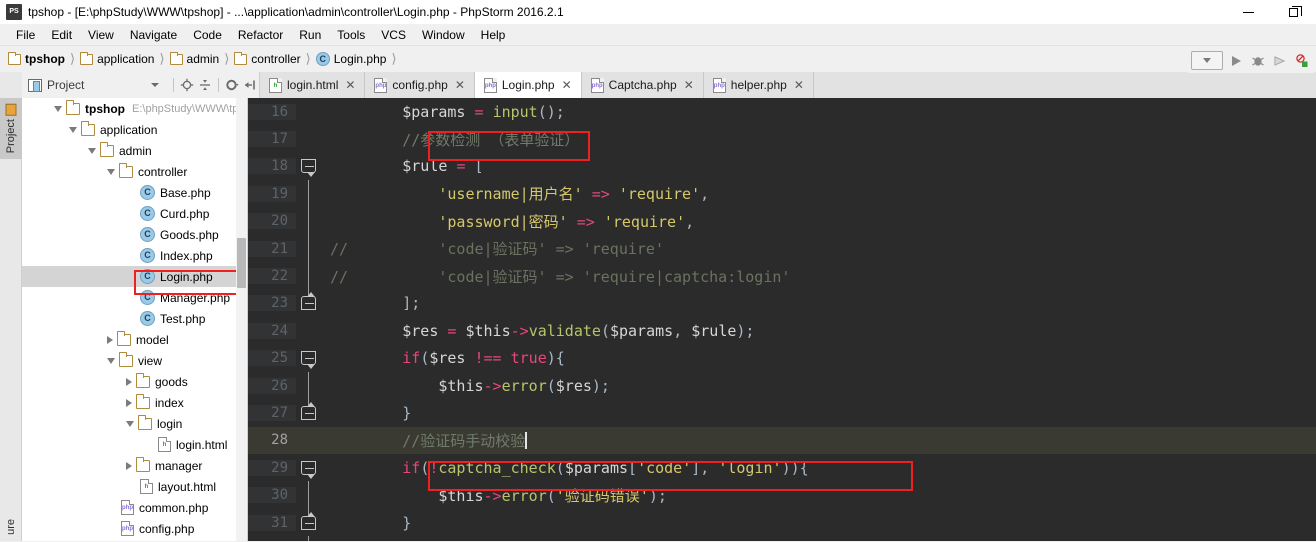 This screenshot has width=1316, height=542. Describe the element at coordinates (134, 108) in the screenshot. I see `tree-item-tpshop: tpshop E:\phpStudy\WWW\tps` at that location.